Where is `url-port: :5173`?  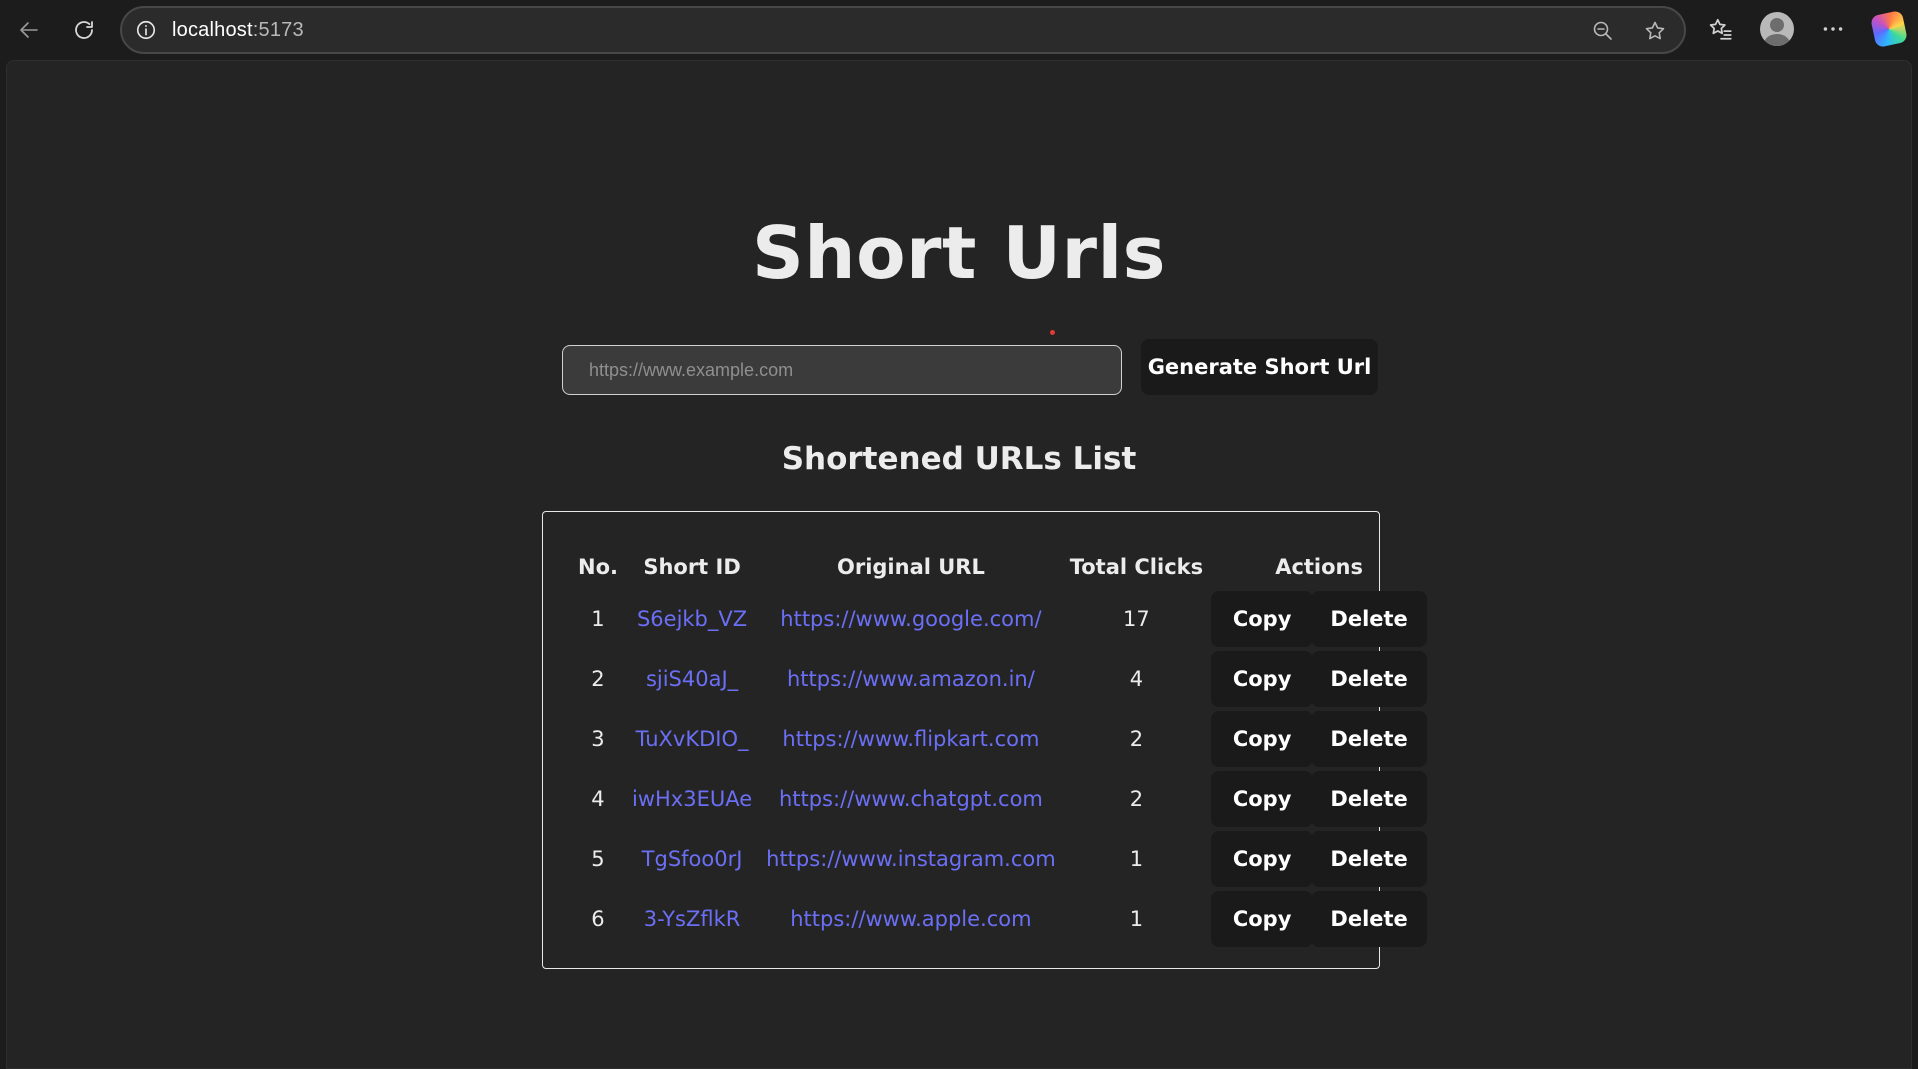
url-port: :5173 is located at coordinates (278, 29).